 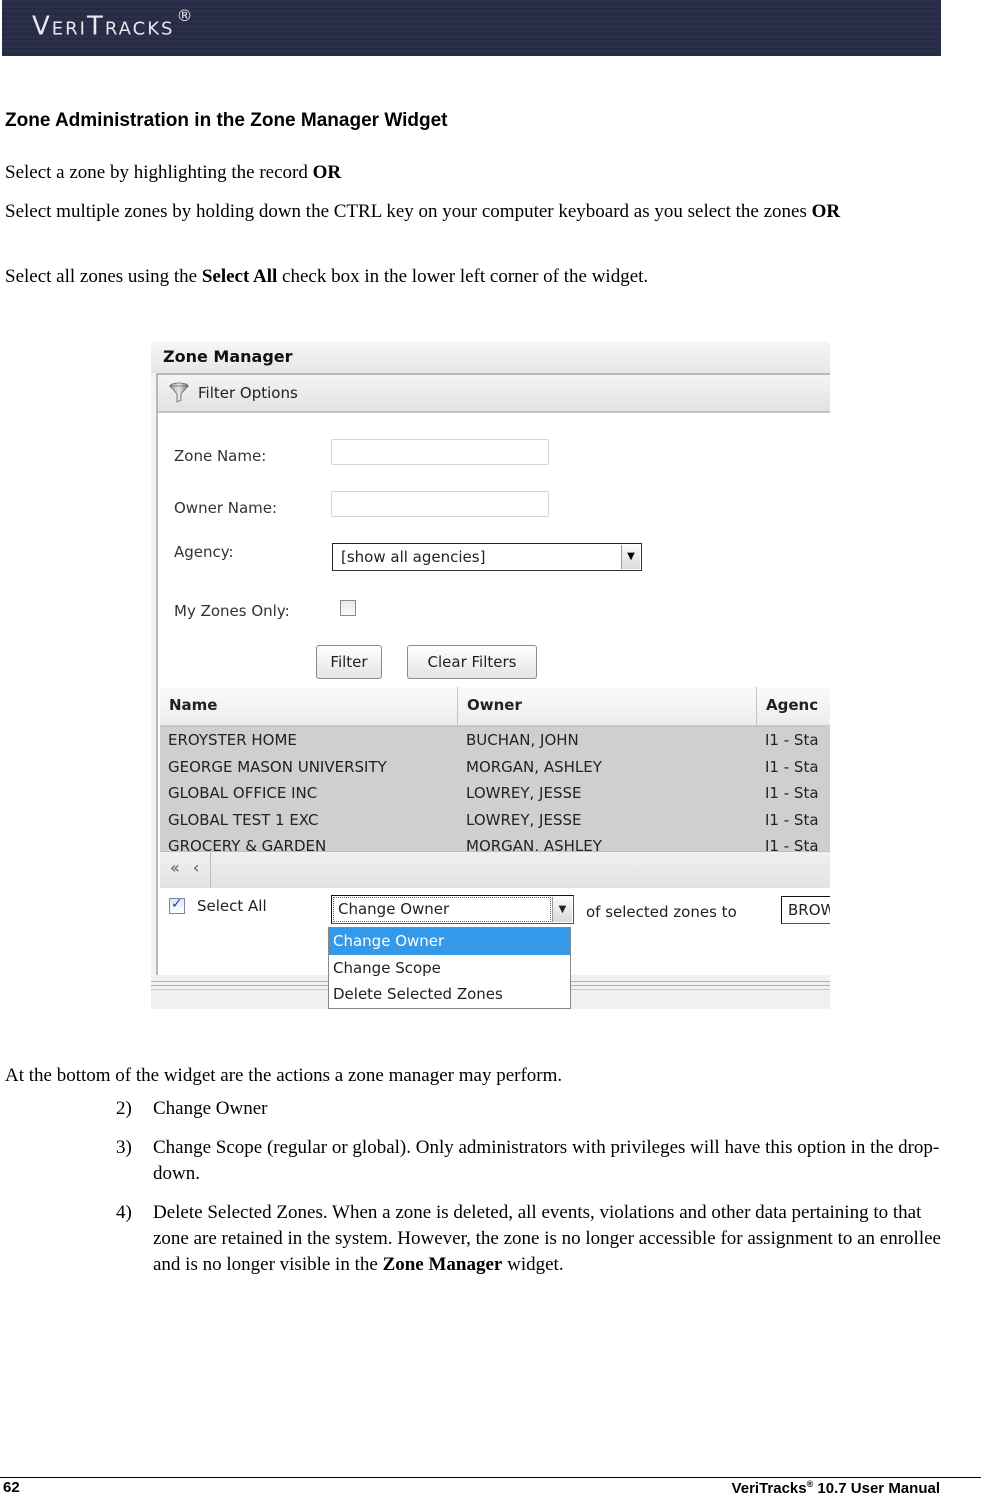 What do you see at coordinates (471, 28) in the screenshot?
I see `veritracks-banner: VeriTracks ®` at bounding box center [471, 28].